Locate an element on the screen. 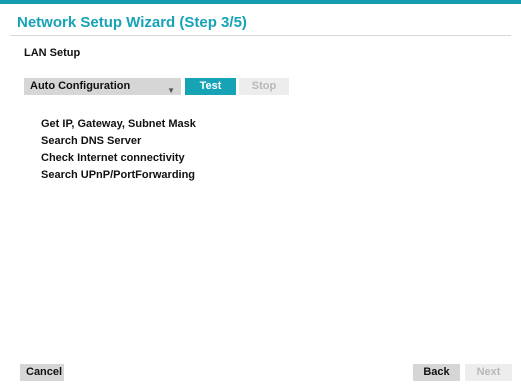 The width and height of the screenshot is (521, 386). next-button: Next is located at coordinates (488, 372).